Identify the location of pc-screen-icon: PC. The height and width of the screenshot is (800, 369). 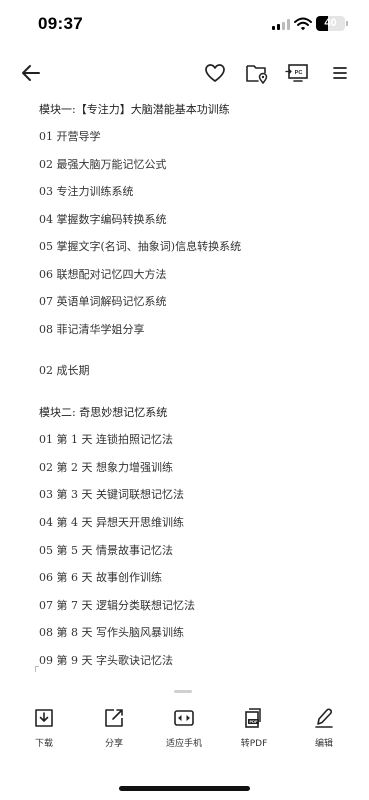
(296, 73).